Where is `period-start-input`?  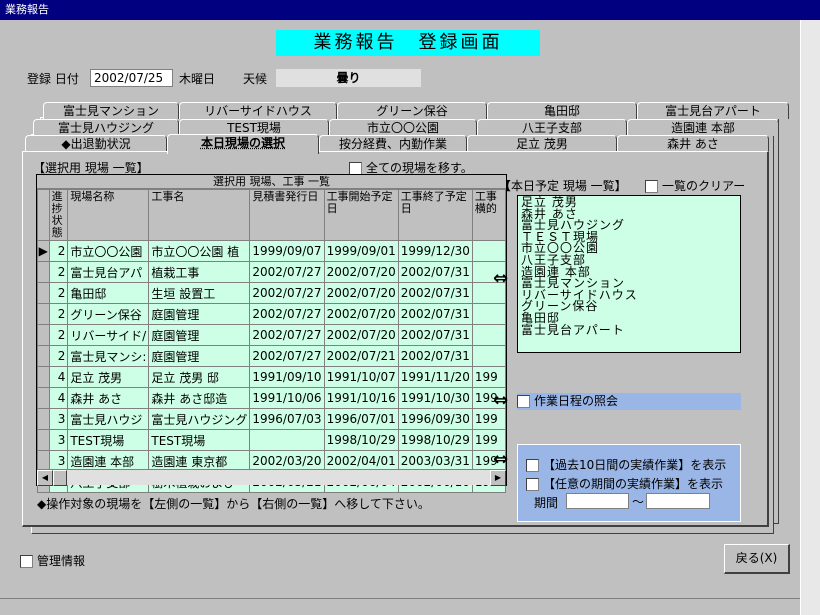
period-start-input is located at coordinates (597, 501).